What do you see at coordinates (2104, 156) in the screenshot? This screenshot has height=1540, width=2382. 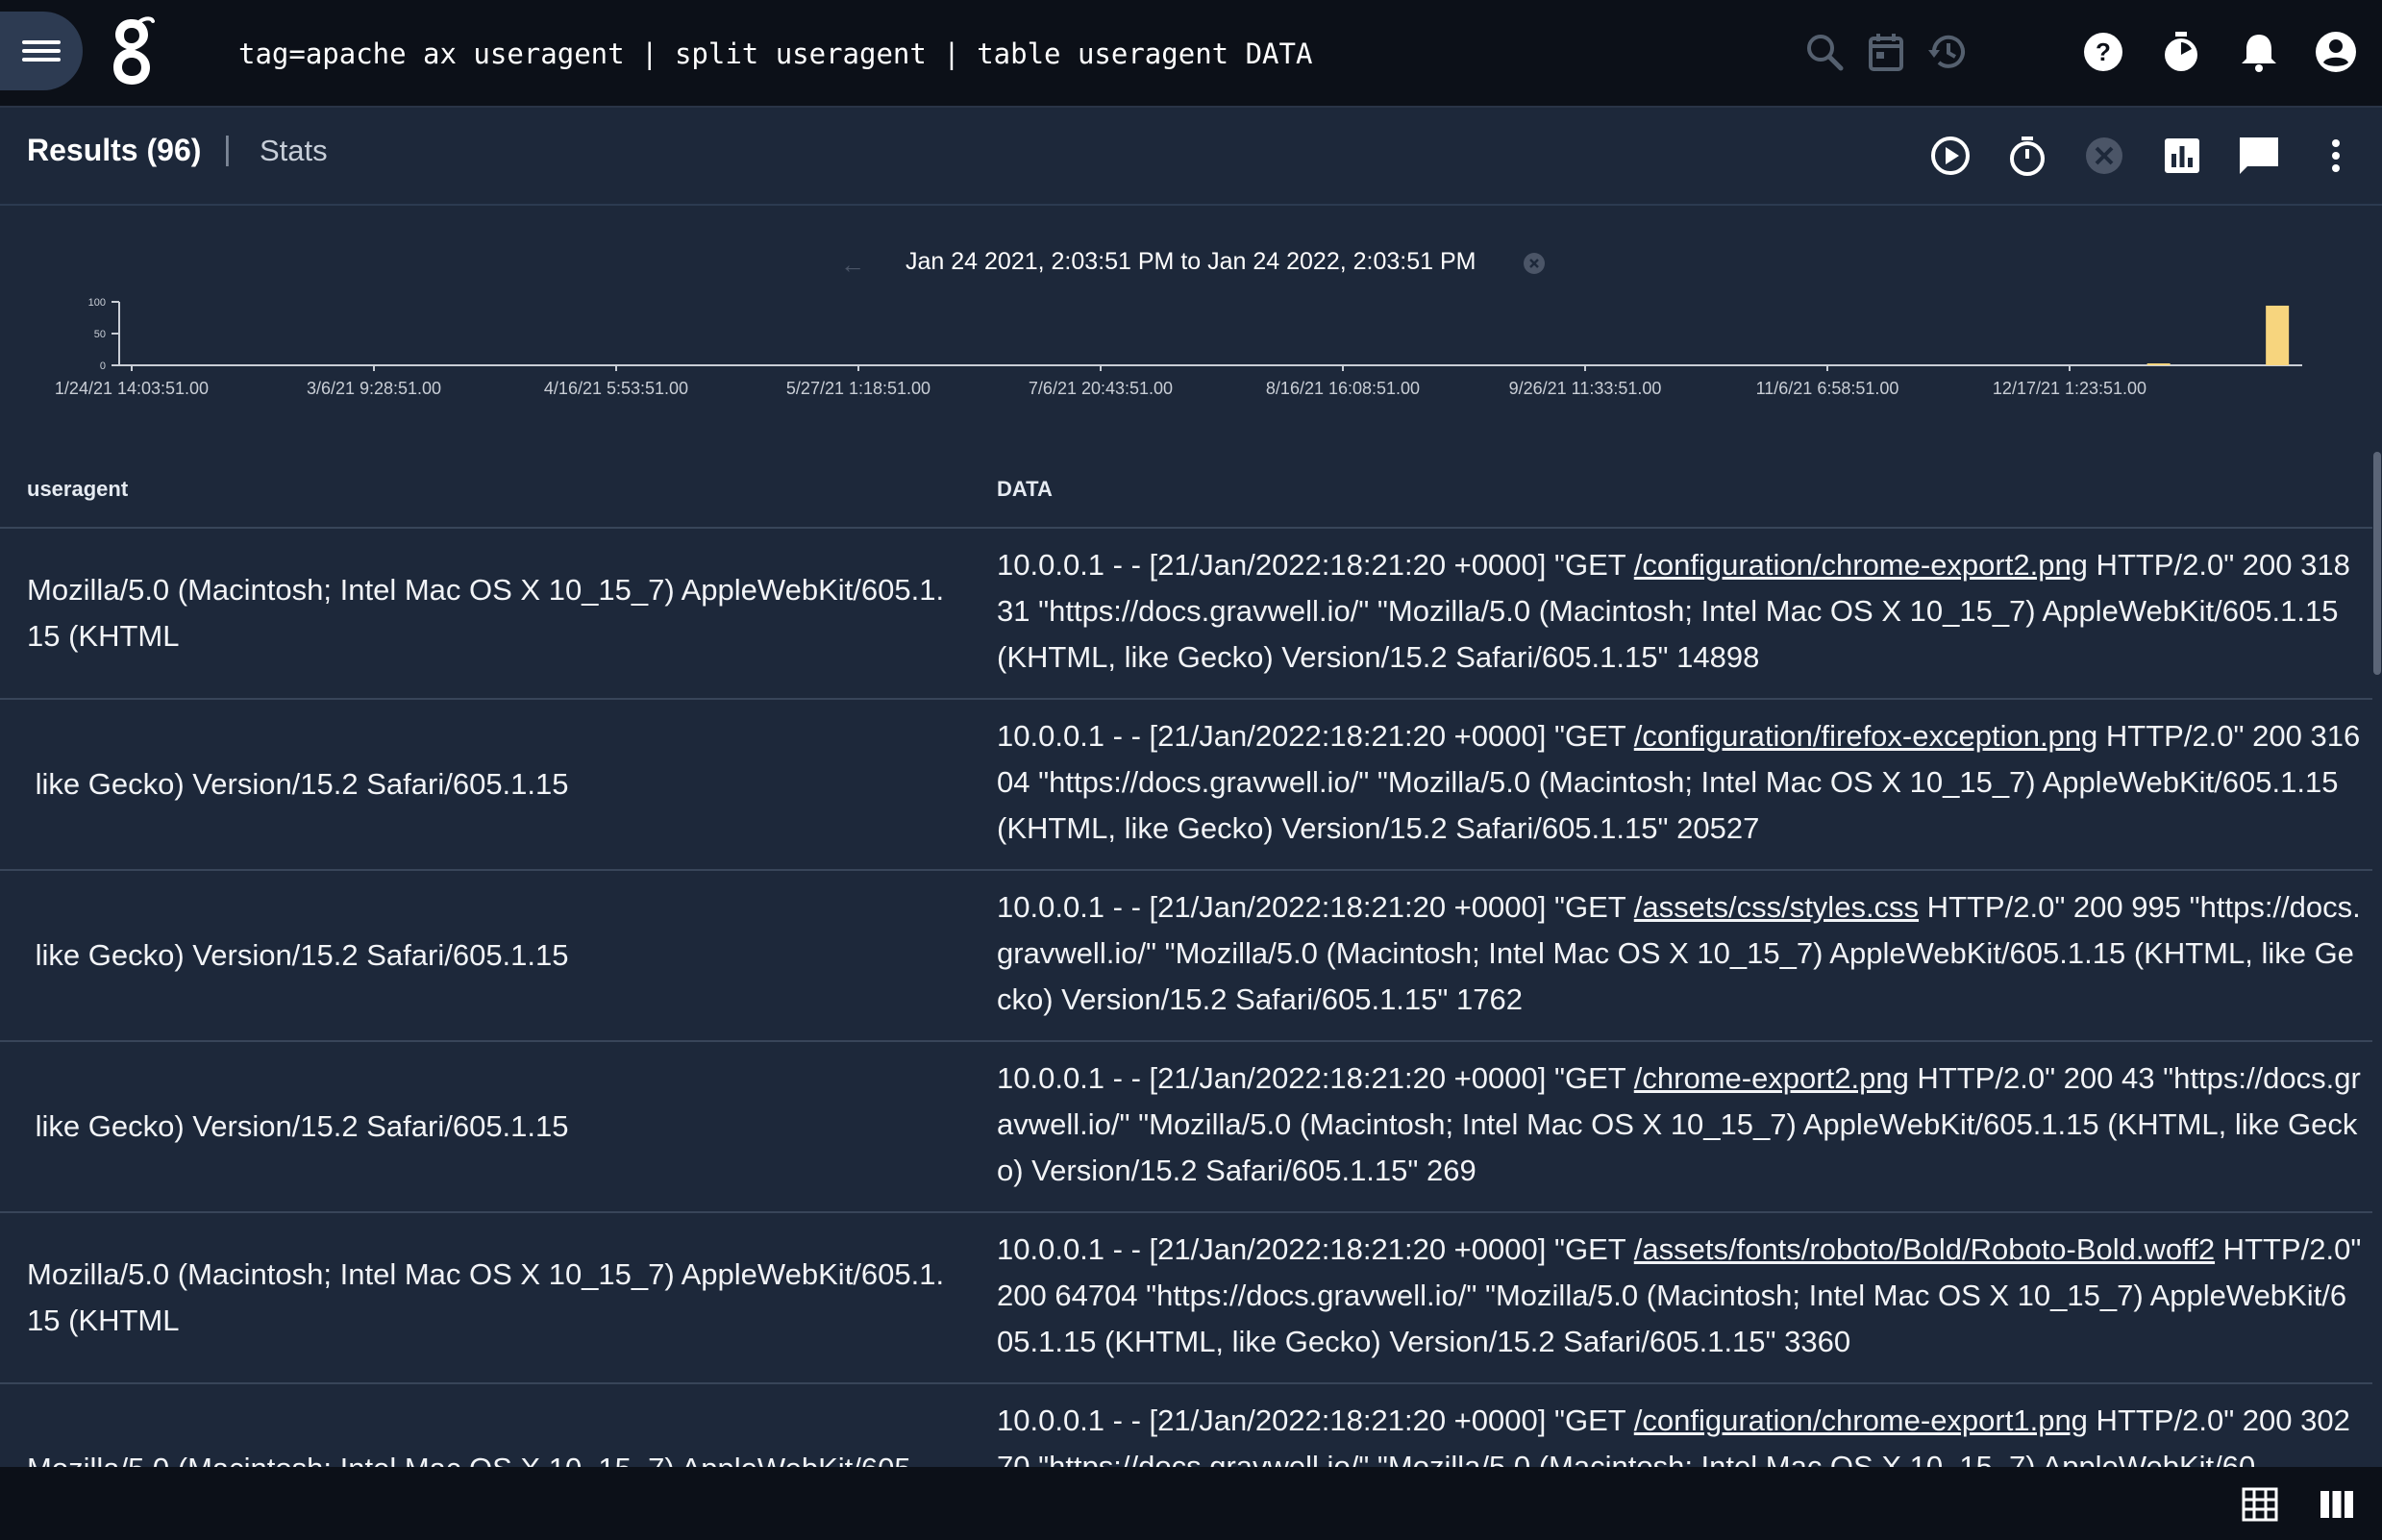 I see `cancel-icon` at bounding box center [2104, 156].